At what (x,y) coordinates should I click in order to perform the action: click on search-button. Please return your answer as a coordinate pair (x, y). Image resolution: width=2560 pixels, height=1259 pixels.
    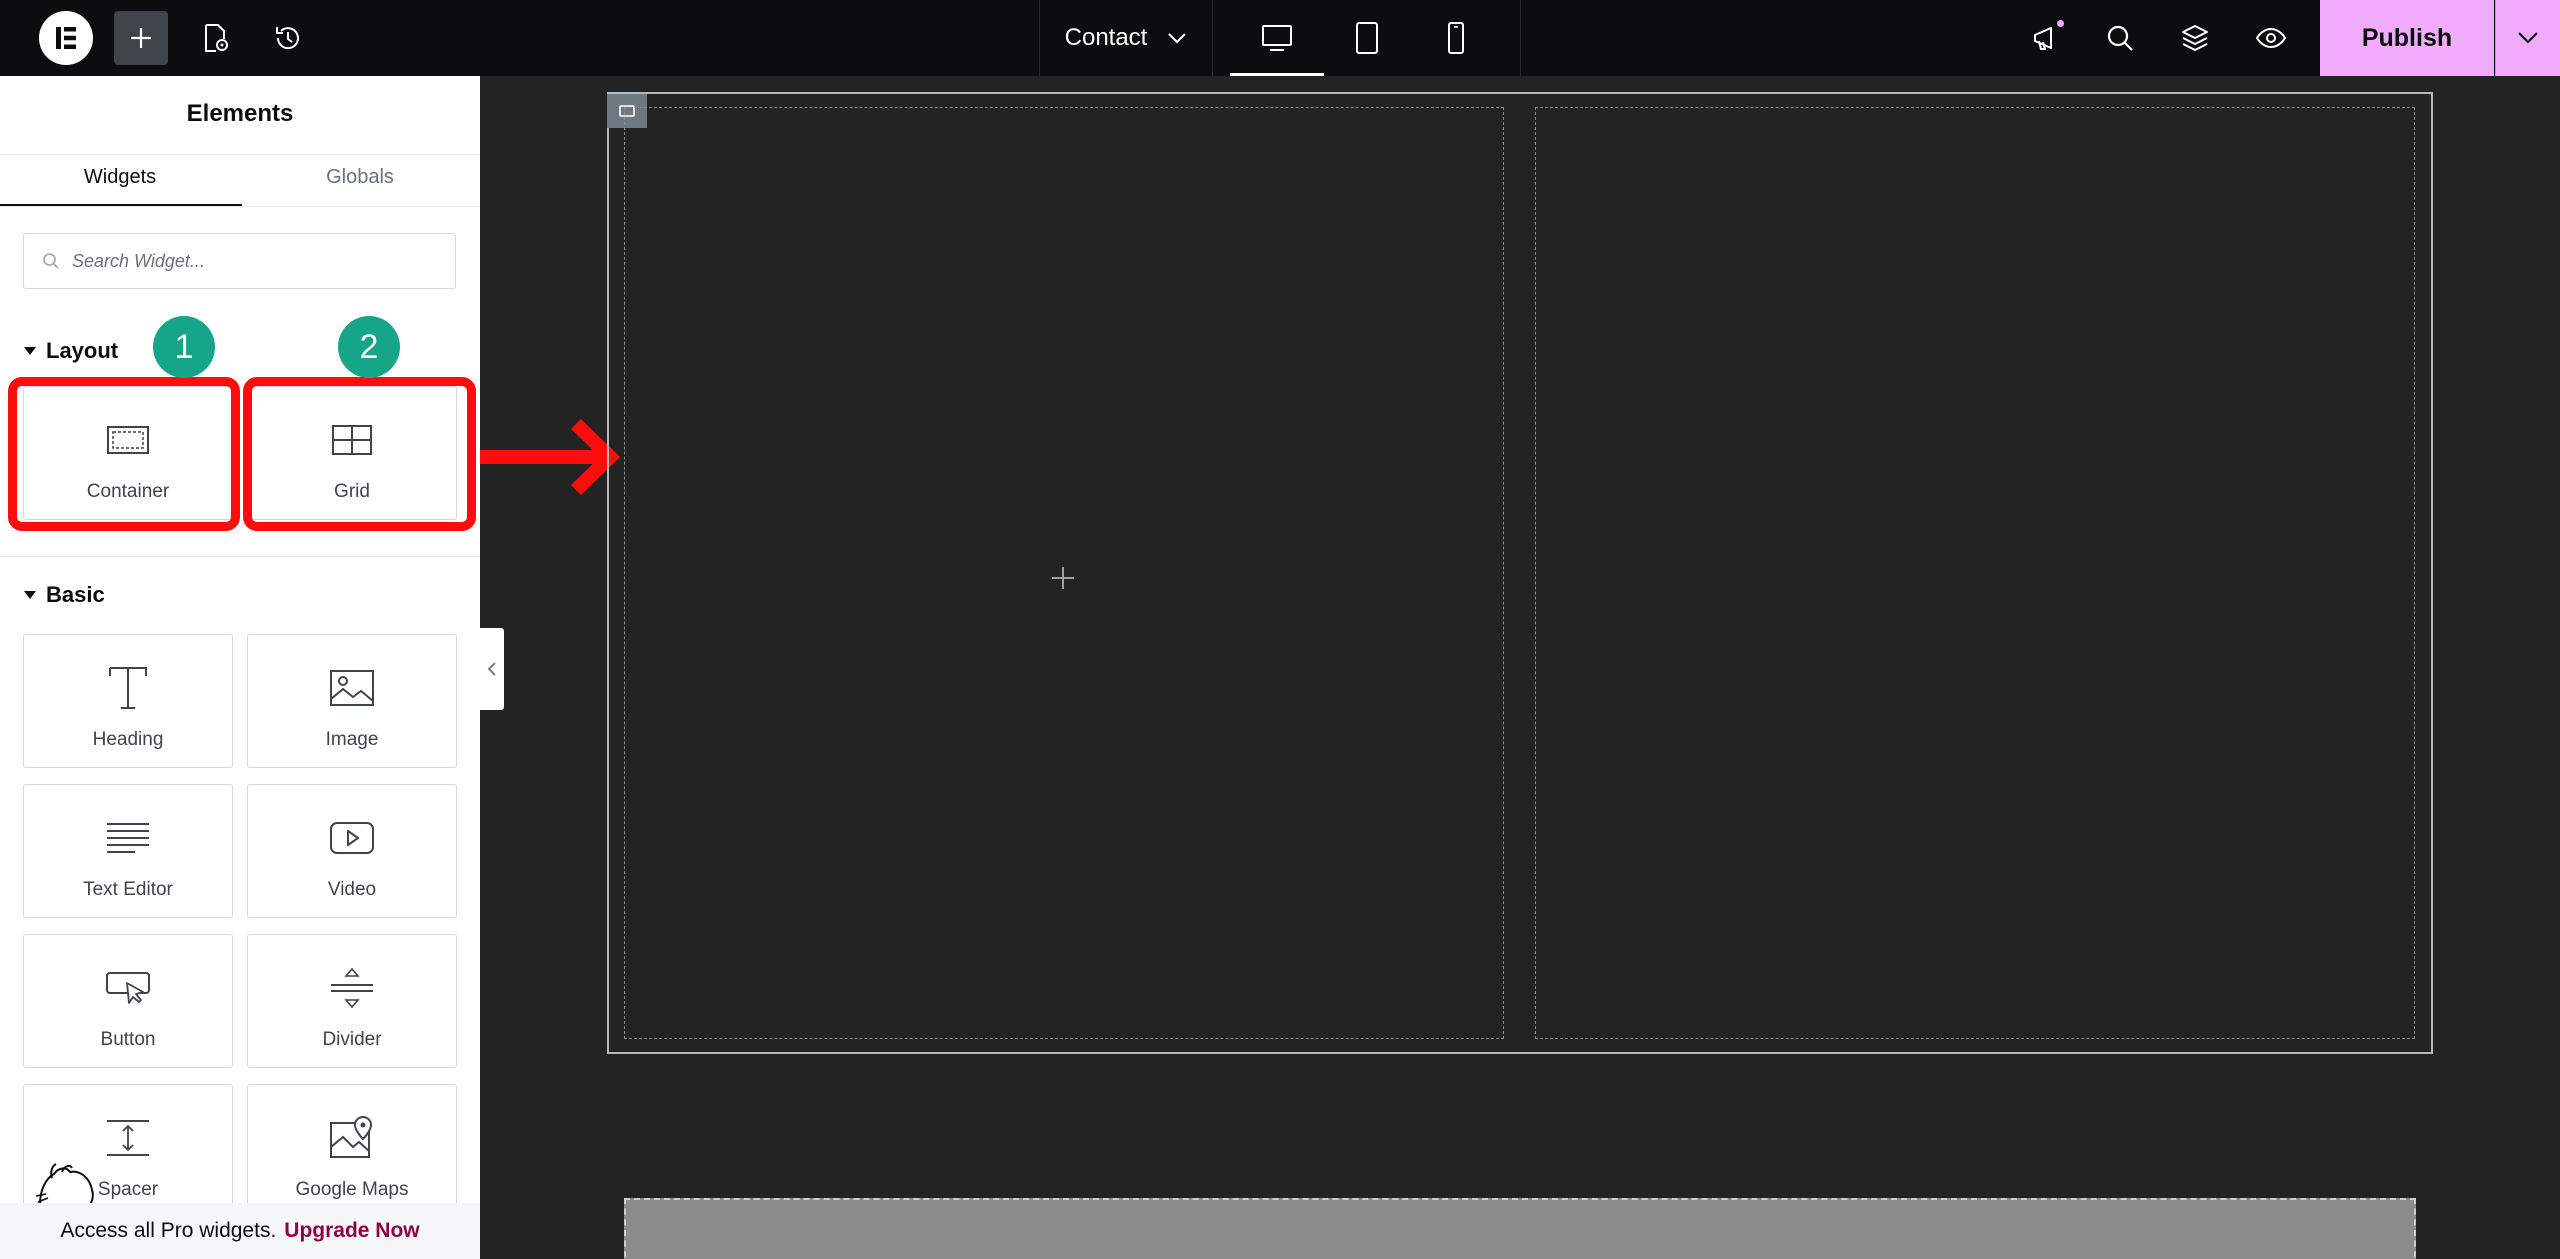
    Looking at the image, I should click on (2120, 38).